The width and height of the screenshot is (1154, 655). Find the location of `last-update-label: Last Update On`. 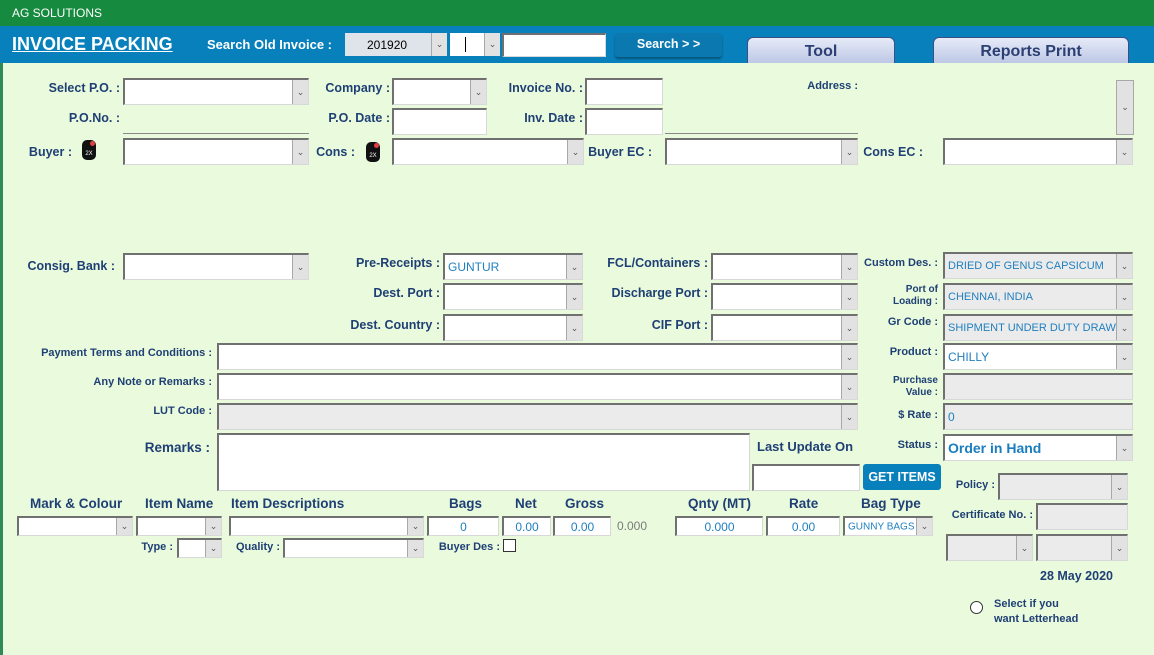

last-update-label: Last Update On is located at coordinates (805, 446).